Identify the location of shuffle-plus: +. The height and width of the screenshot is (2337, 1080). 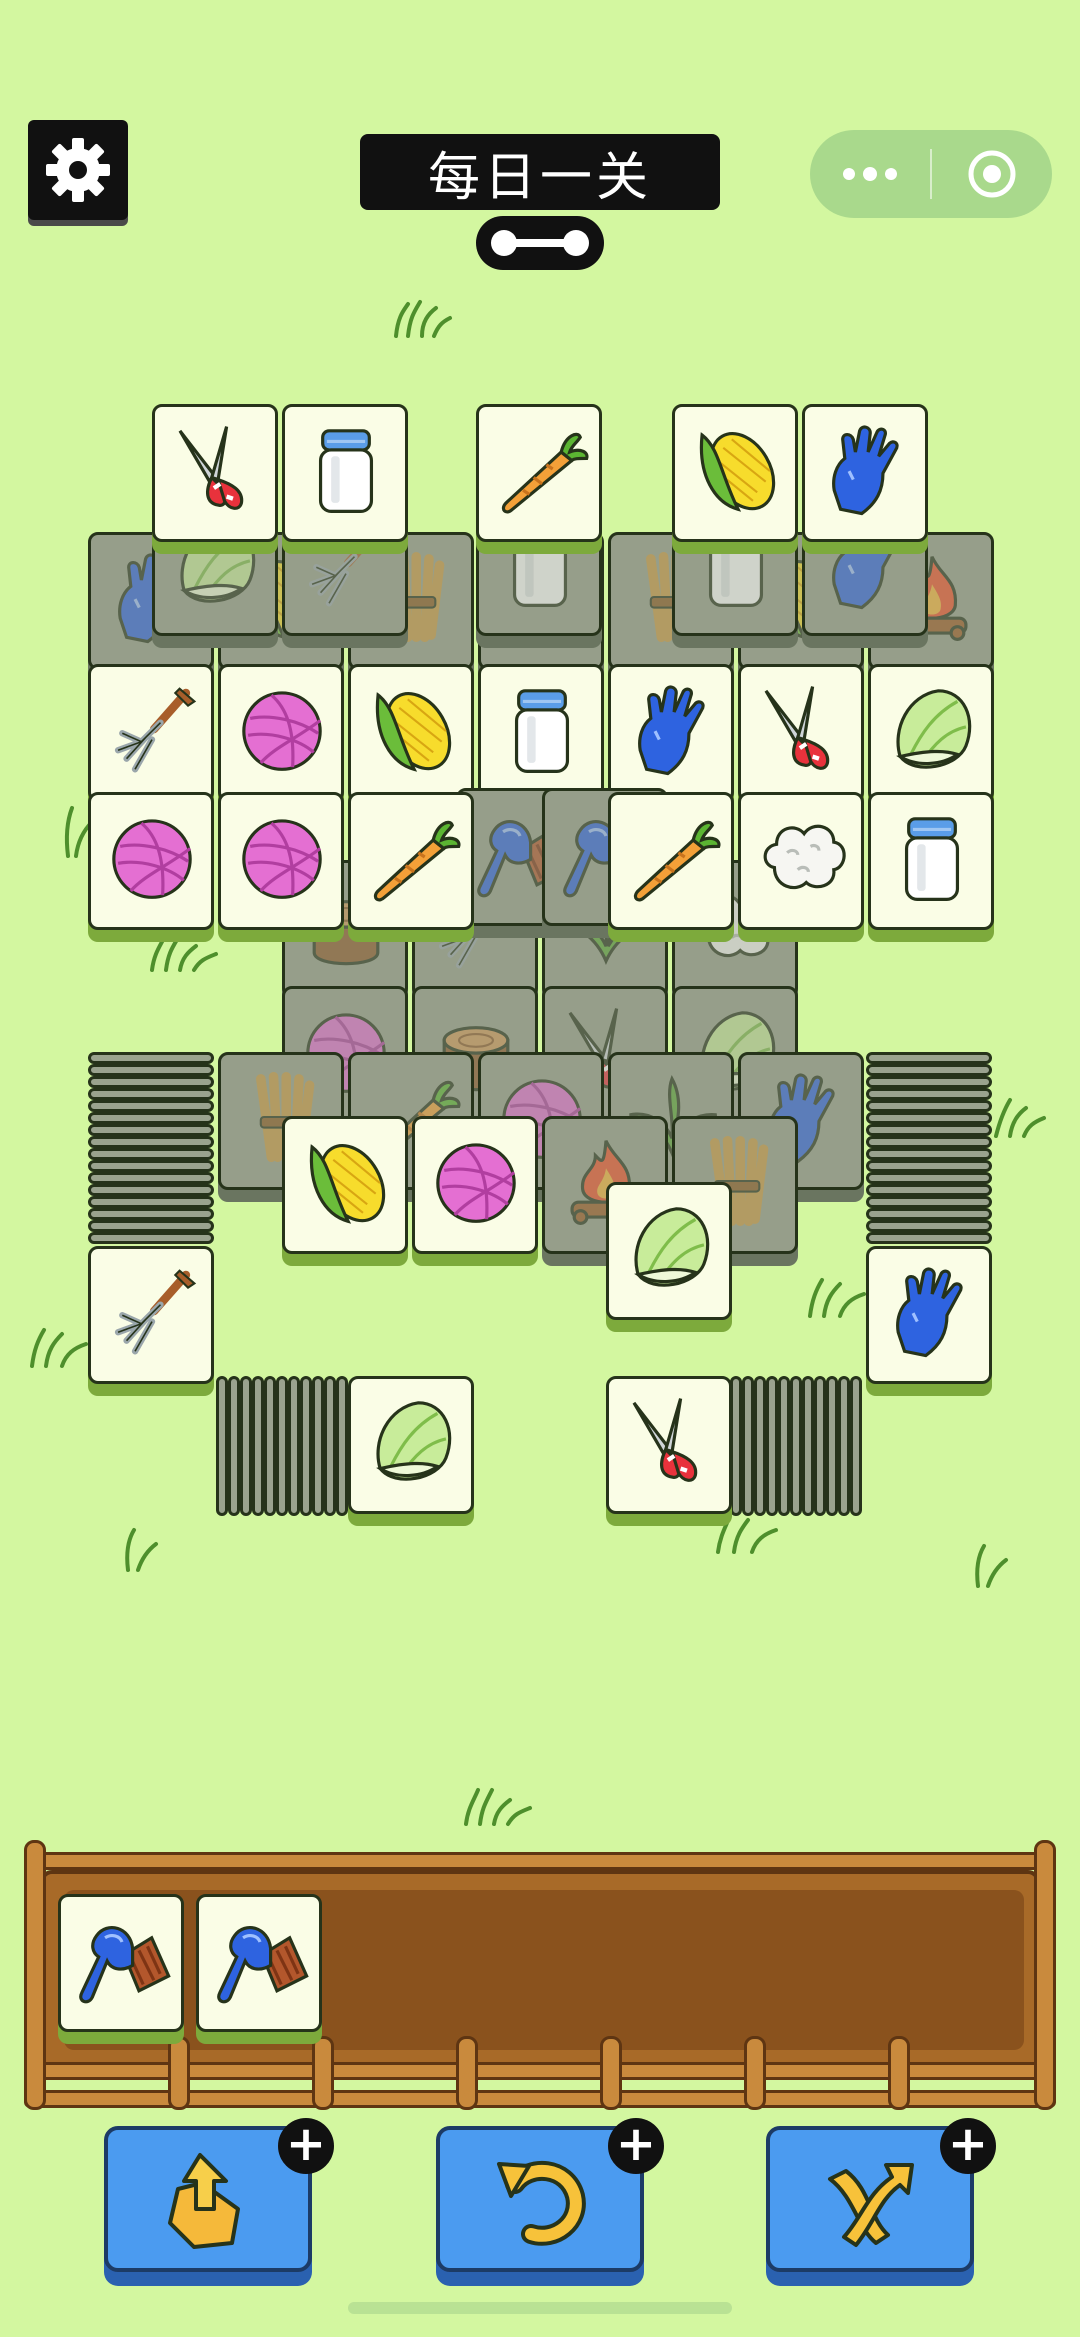
(968, 2146).